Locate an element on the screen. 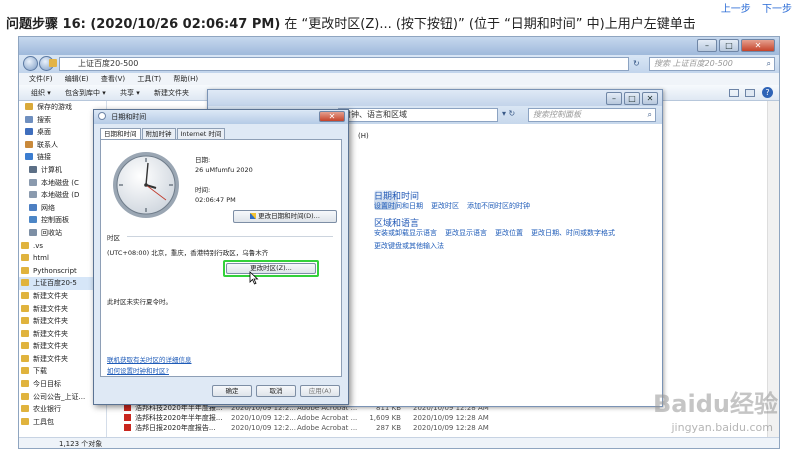 The height and width of the screenshot is (449, 798). search-icon: ⌕ is located at coordinates (769, 64).